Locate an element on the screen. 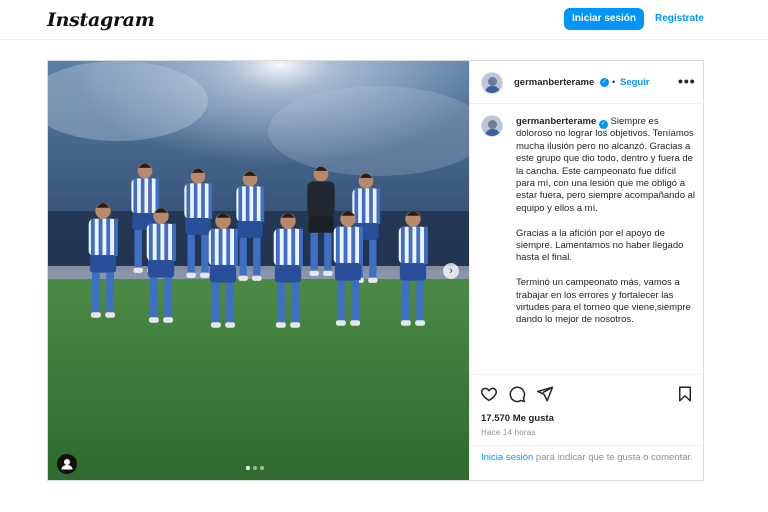  author-avatar is located at coordinates (492, 83).